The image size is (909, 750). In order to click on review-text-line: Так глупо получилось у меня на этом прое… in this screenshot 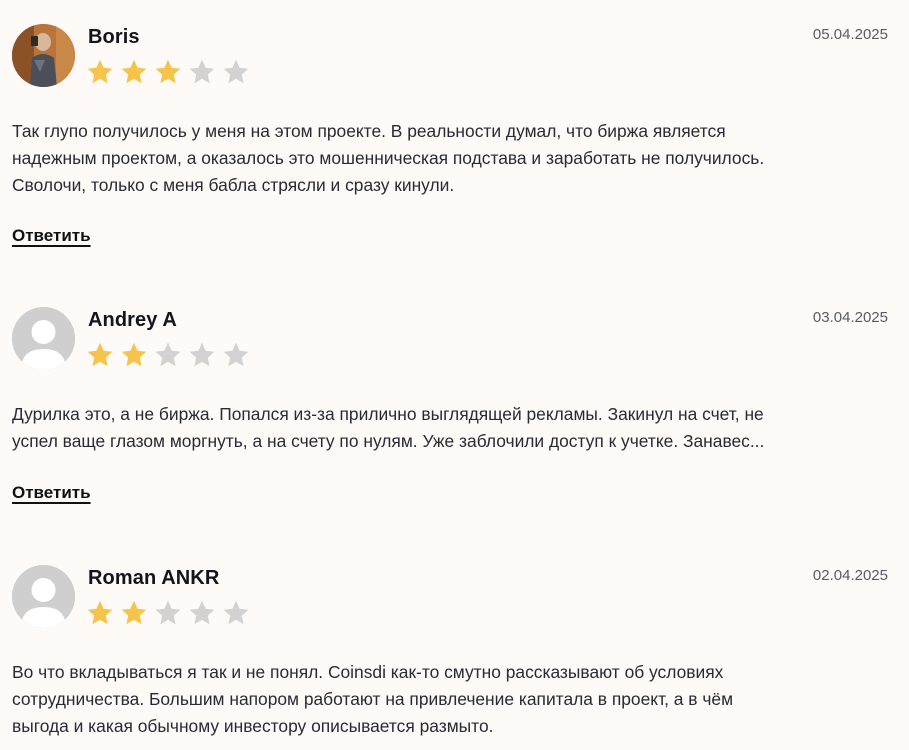, I will do `click(369, 131)`.